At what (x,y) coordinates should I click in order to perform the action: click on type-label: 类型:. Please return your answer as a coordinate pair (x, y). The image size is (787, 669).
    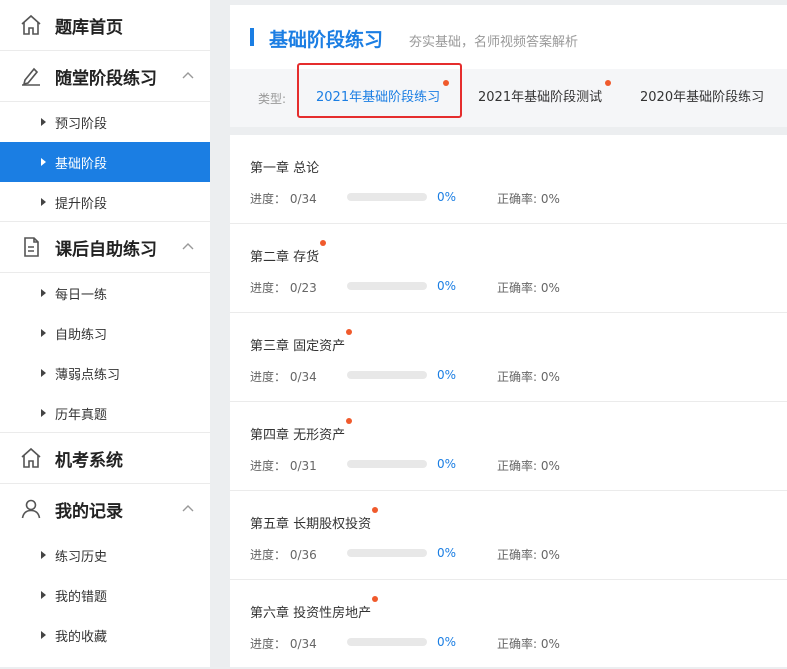
    Looking at the image, I should click on (272, 99).